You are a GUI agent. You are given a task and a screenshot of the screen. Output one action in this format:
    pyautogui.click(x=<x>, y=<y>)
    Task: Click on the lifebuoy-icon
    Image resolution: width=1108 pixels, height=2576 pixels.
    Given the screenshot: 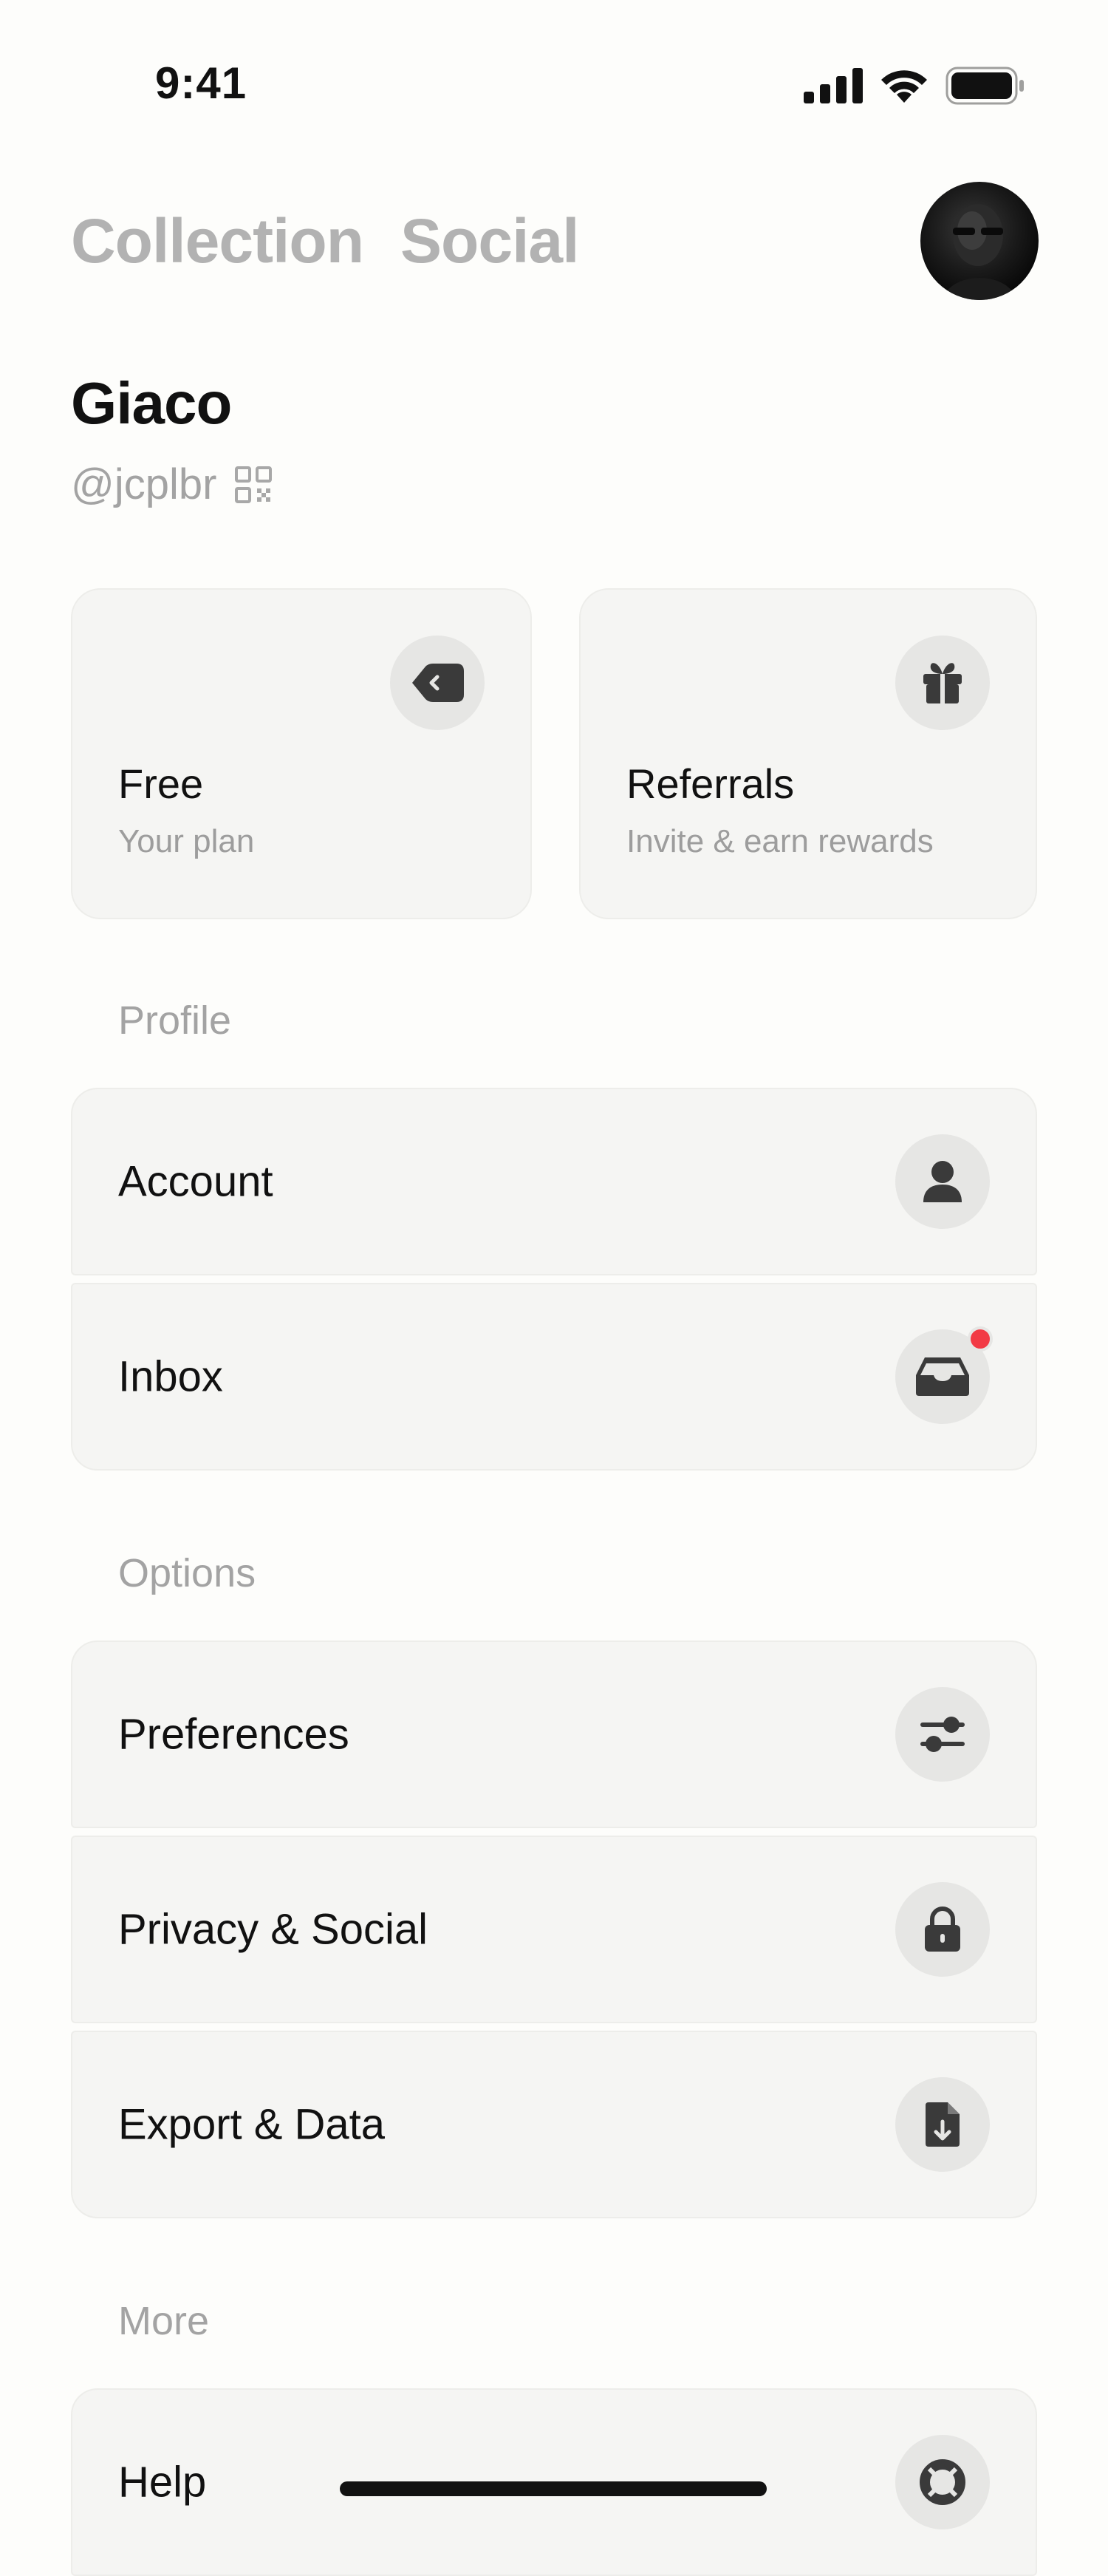 What is the action you would take?
    pyautogui.click(x=942, y=2482)
    